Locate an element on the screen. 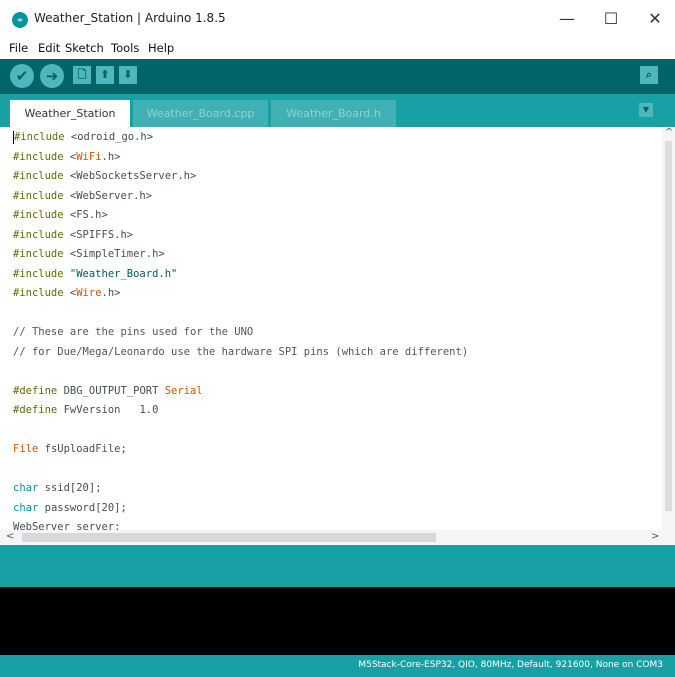 The width and height of the screenshot is (675, 677). horizontal-scrollbar: < > is located at coordinates (337, 537).